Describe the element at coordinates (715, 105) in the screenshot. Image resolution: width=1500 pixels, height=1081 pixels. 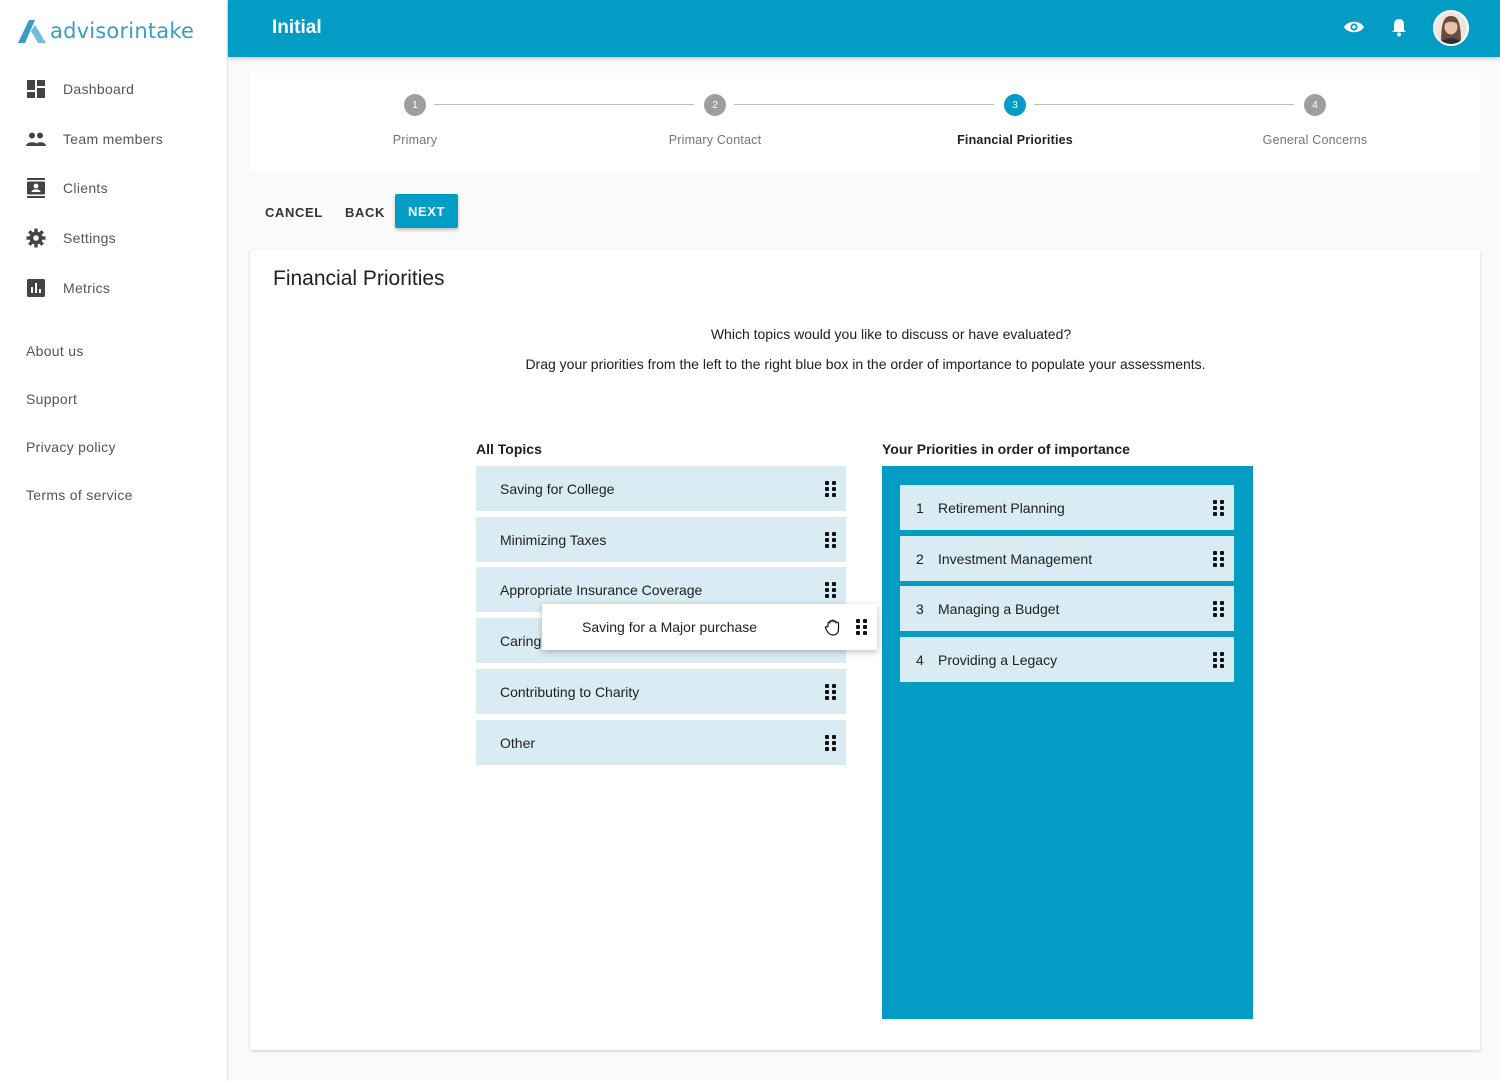
I see `step-2-indicator: 2` at that location.